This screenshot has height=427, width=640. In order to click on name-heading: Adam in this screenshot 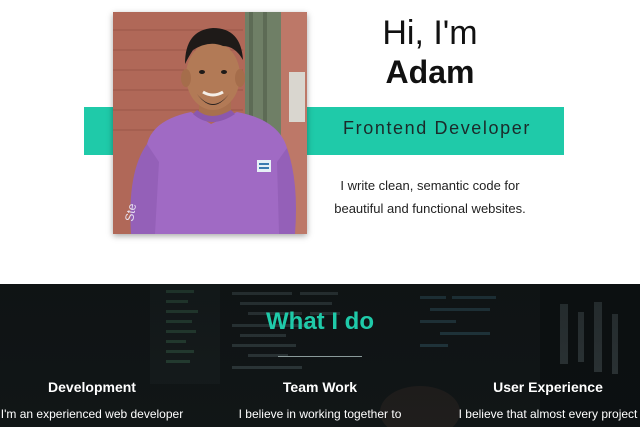, I will do `click(430, 72)`.